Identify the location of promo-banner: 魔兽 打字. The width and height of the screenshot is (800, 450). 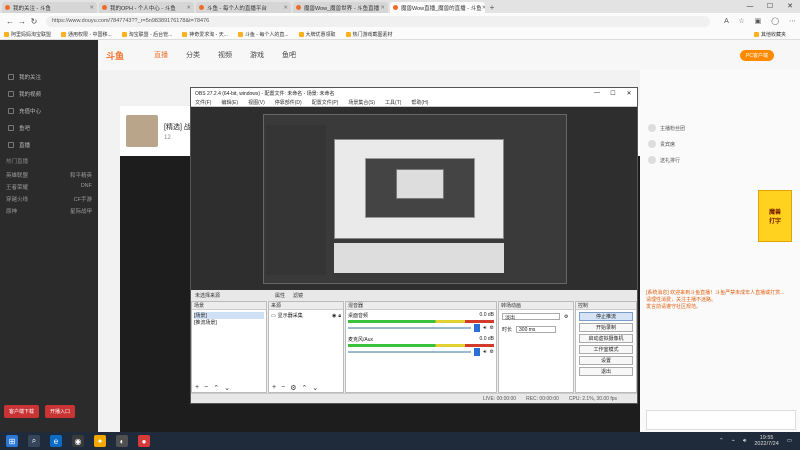
(775, 216).